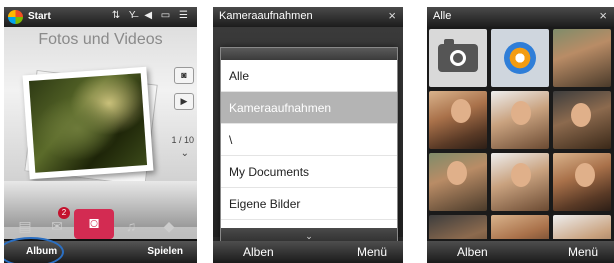  Describe the element at coordinates (309, 54) in the screenshot. I see `dropdown-header` at that location.